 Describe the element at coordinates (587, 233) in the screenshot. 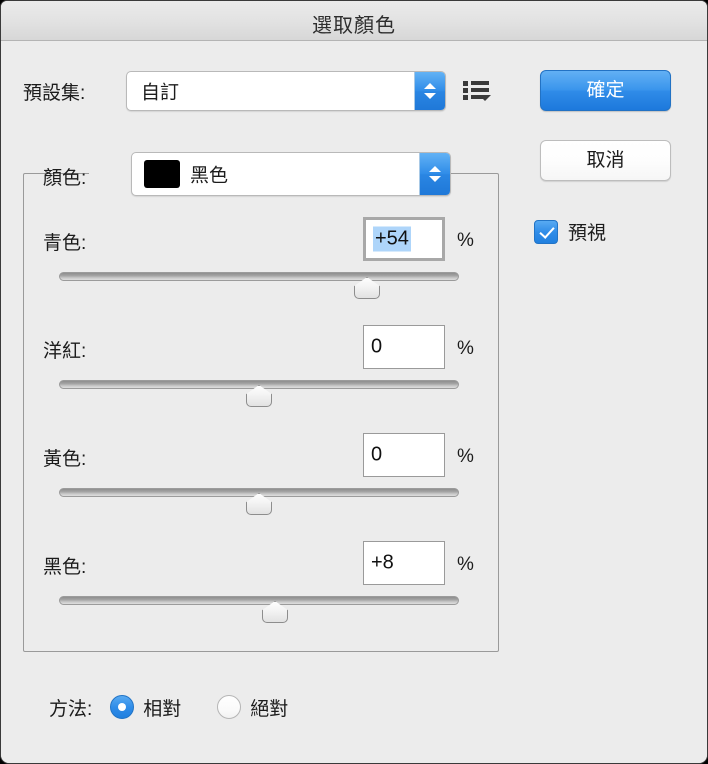

I see `preview-label: 預視` at that location.